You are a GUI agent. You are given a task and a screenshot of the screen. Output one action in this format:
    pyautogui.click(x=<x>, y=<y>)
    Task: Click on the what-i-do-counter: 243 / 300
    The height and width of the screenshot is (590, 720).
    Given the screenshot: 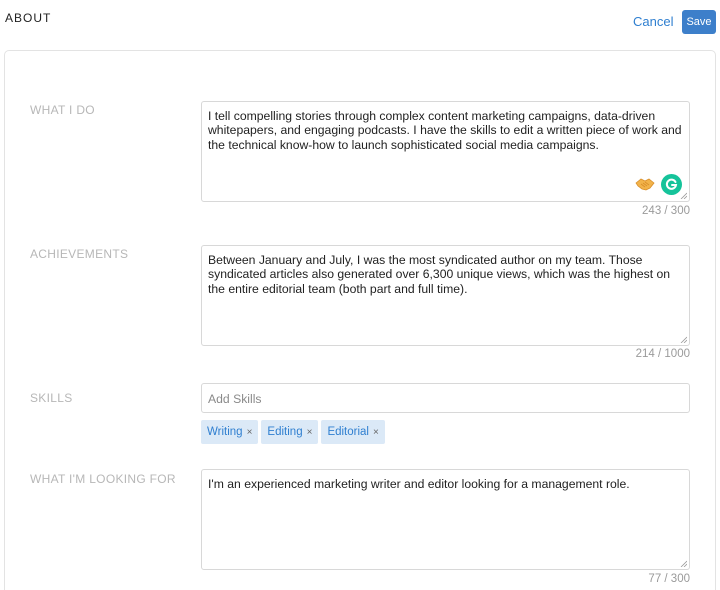 What is the action you would take?
    pyautogui.click(x=666, y=211)
    